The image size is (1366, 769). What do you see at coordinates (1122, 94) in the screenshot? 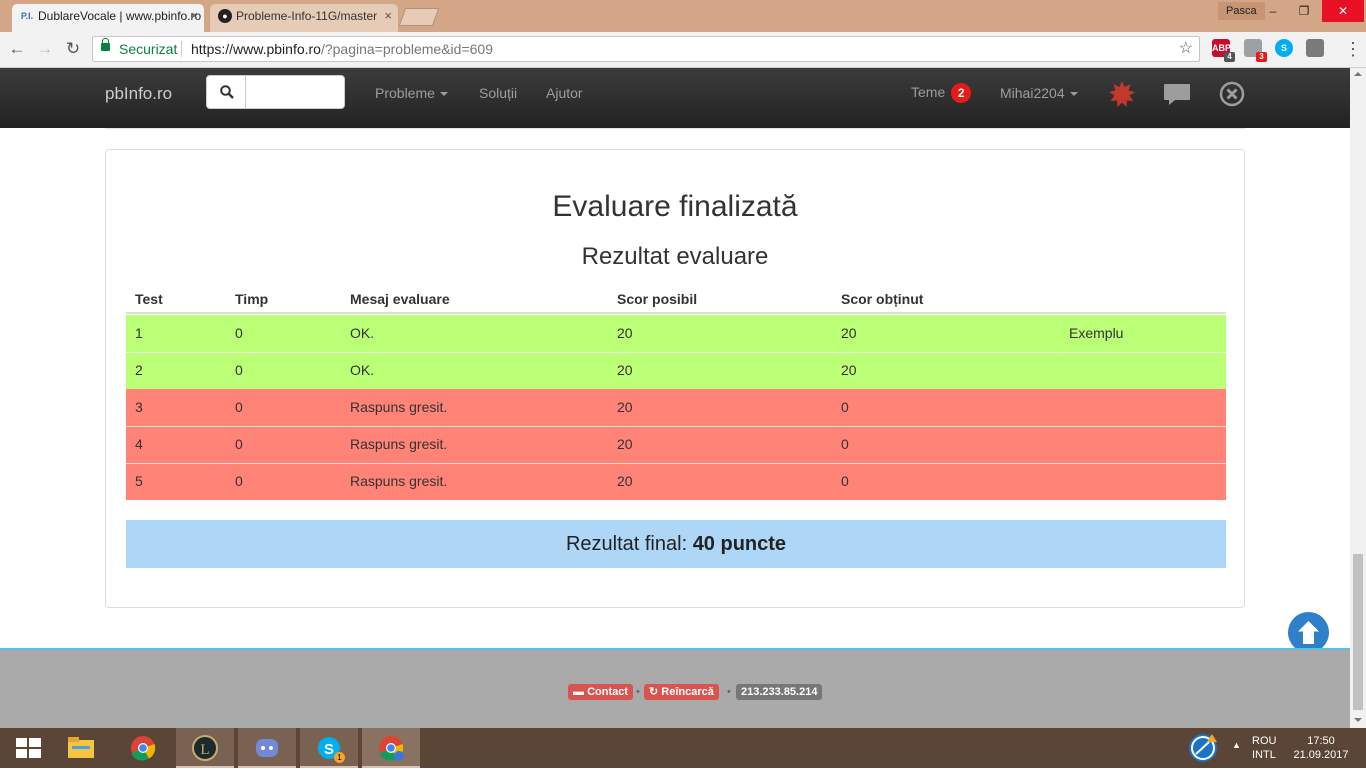
I see `notifications-burst-icon` at bounding box center [1122, 94].